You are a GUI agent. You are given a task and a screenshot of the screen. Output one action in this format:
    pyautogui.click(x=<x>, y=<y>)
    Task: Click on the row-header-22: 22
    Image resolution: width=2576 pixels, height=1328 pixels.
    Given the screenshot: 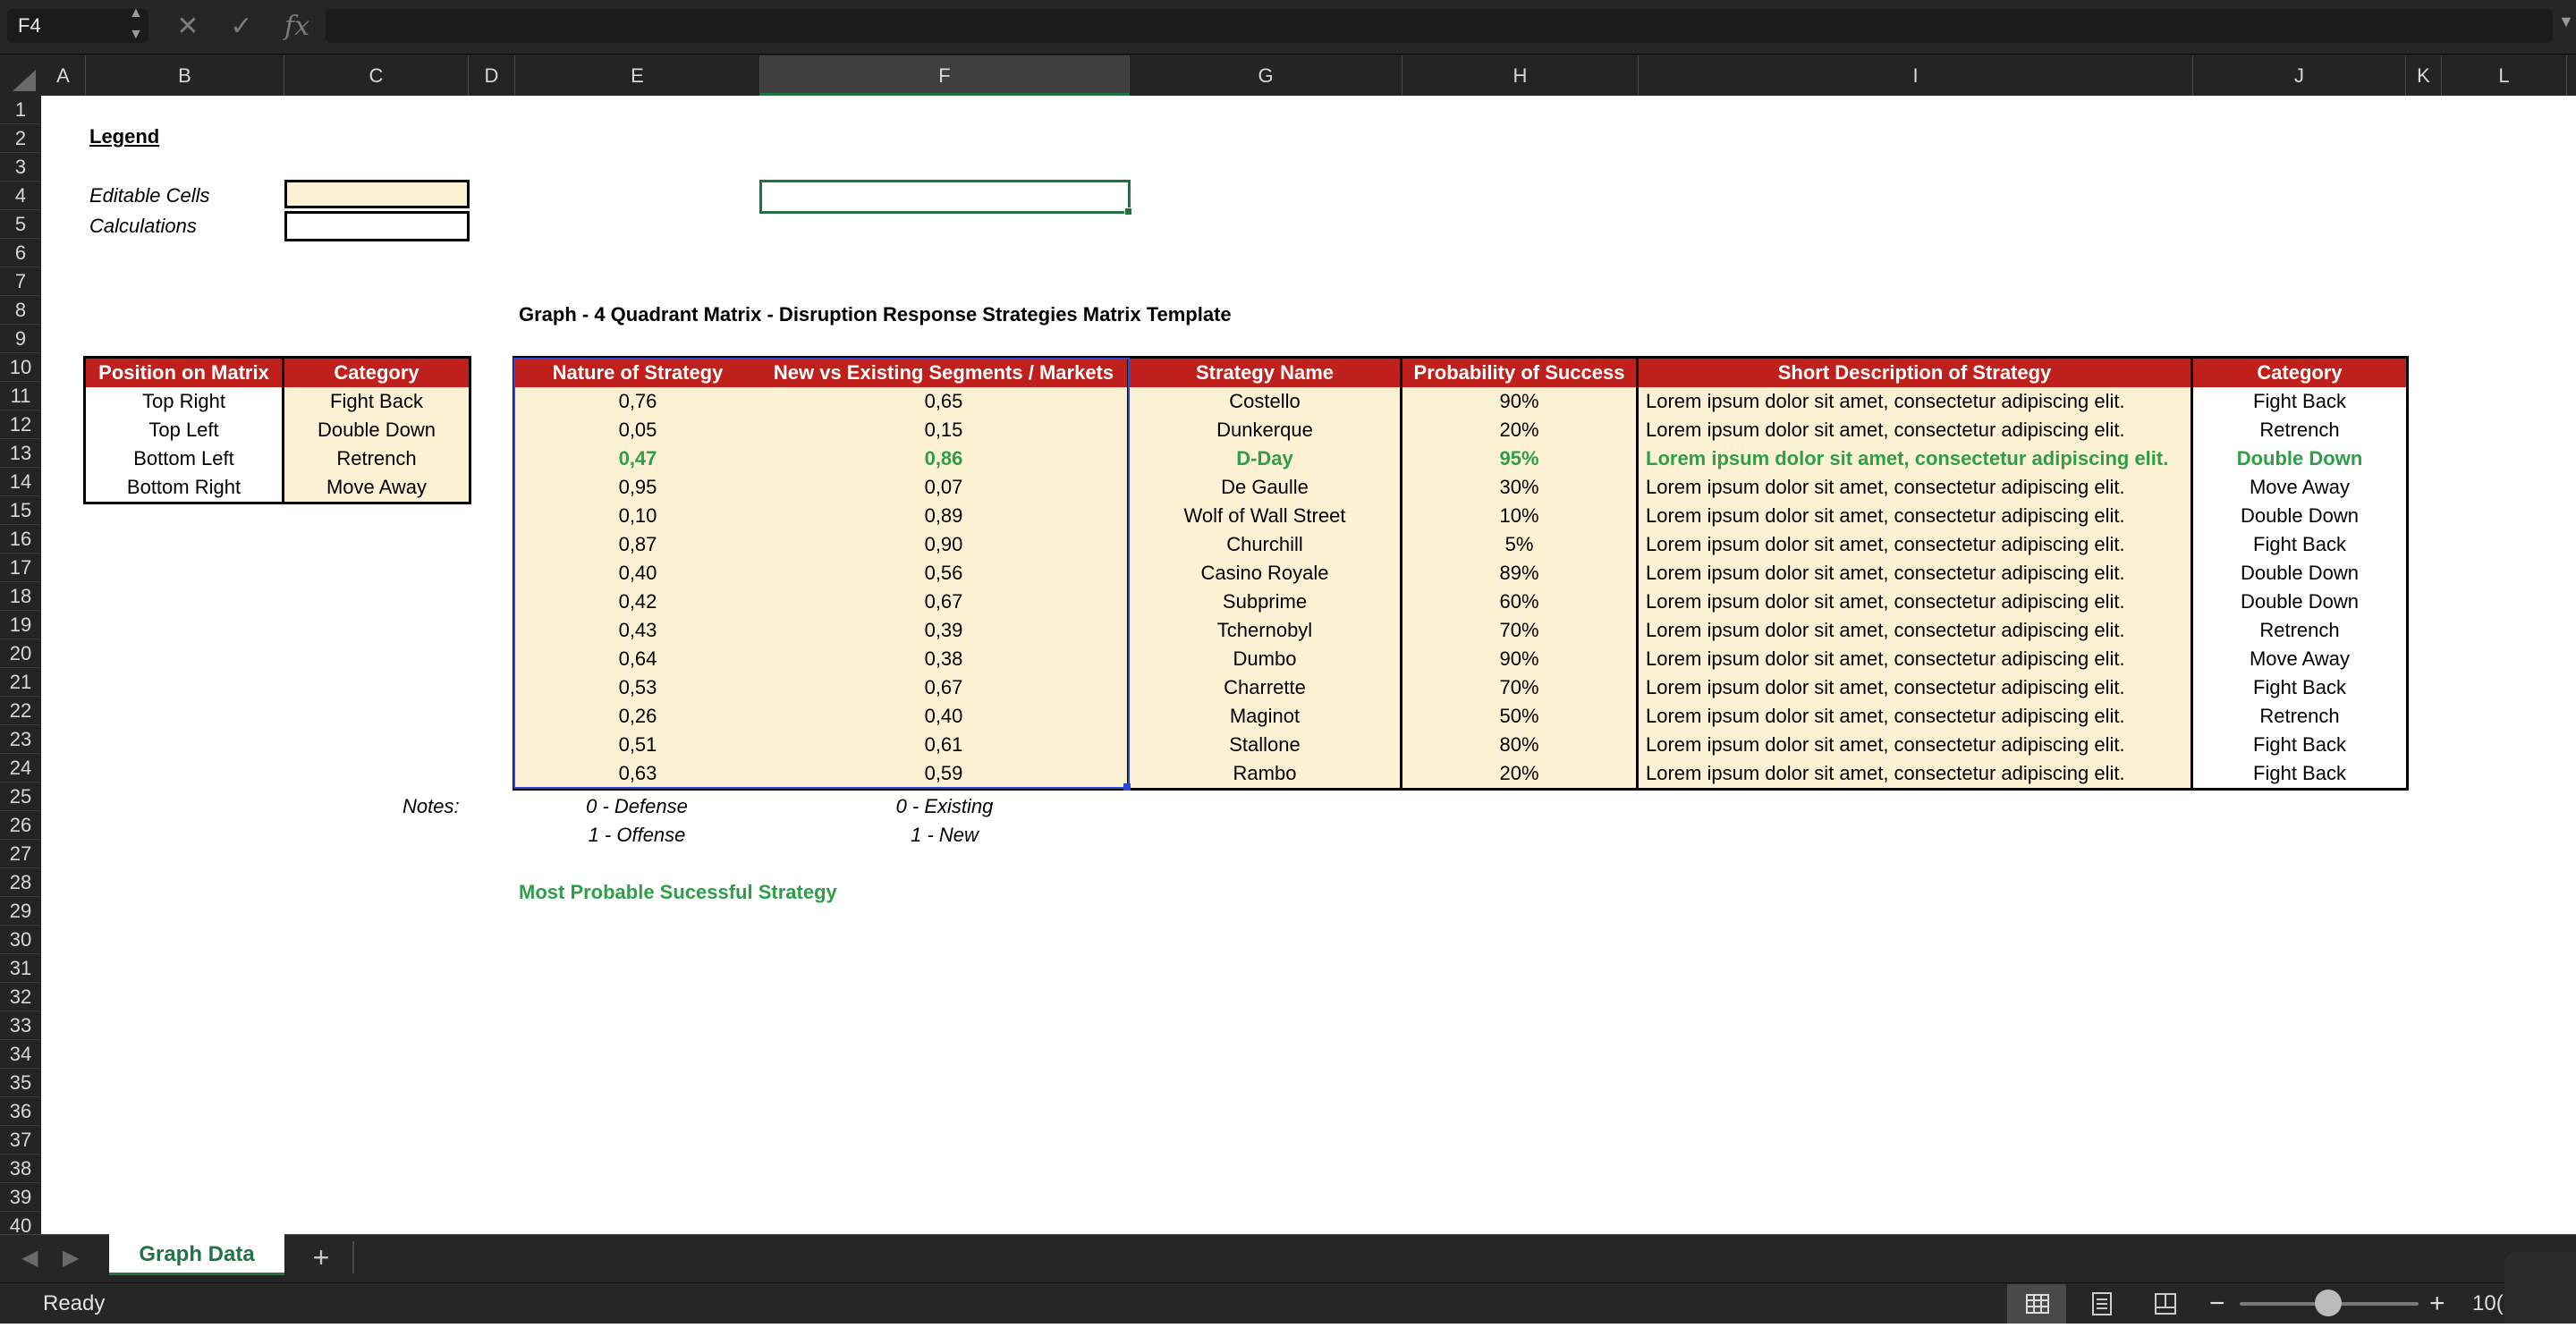 What is the action you would take?
    pyautogui.click(x=20, y=711)
    